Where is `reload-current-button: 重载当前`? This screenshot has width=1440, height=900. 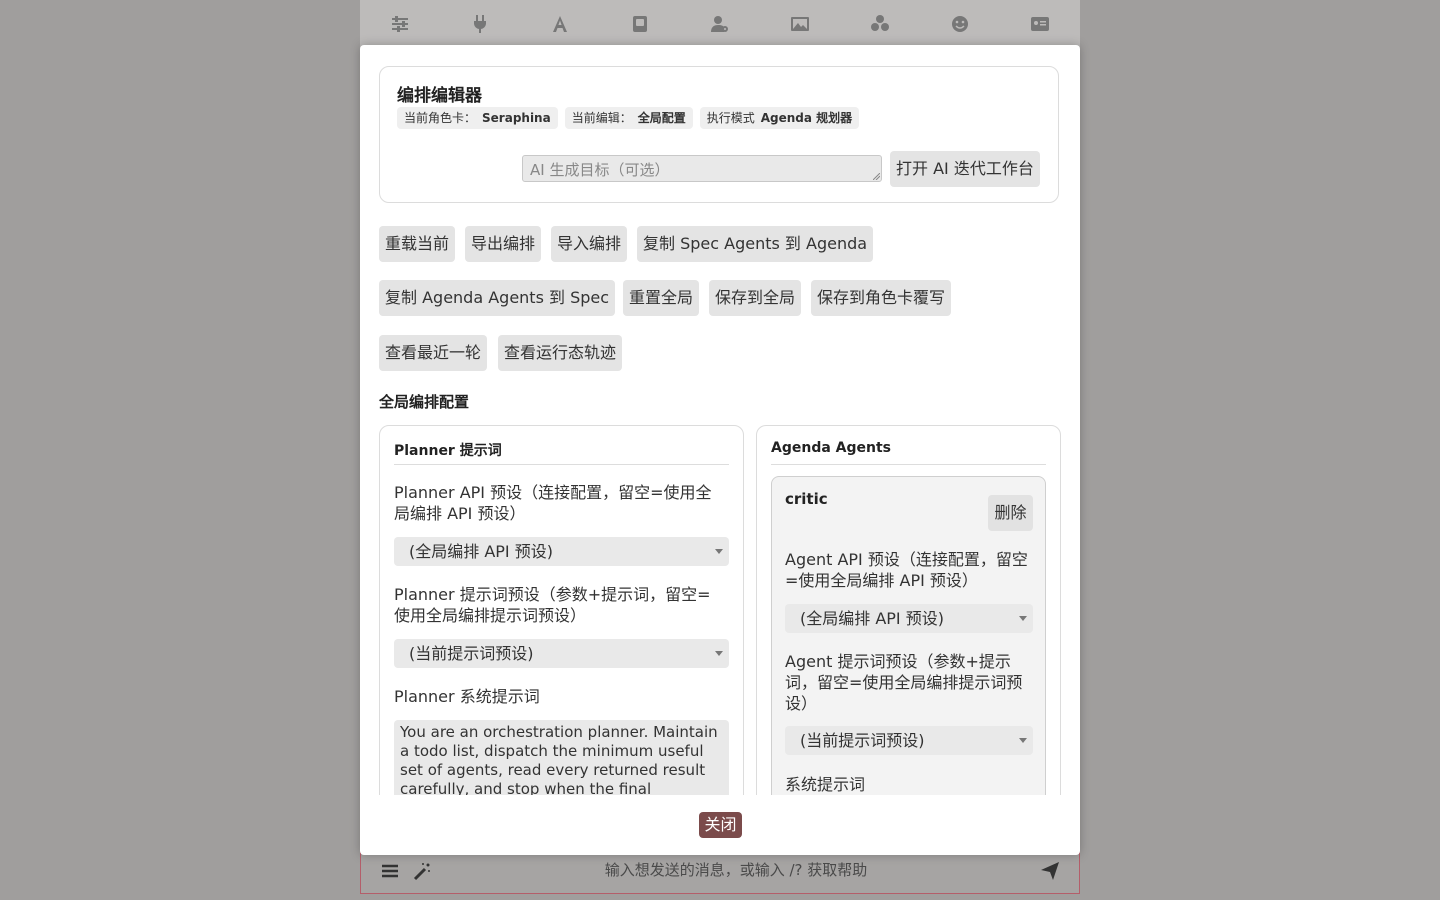 reload-current-button: 重载当前 is located at coordinates (417, 244).